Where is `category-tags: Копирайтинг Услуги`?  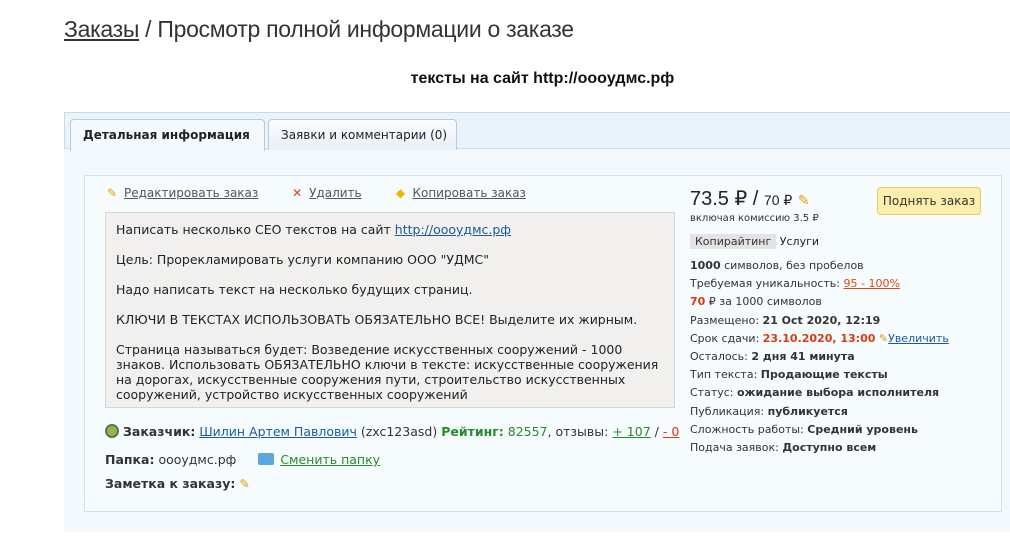
category-tags: Копирайтинг Услуги is located at coordinates (754, 241).